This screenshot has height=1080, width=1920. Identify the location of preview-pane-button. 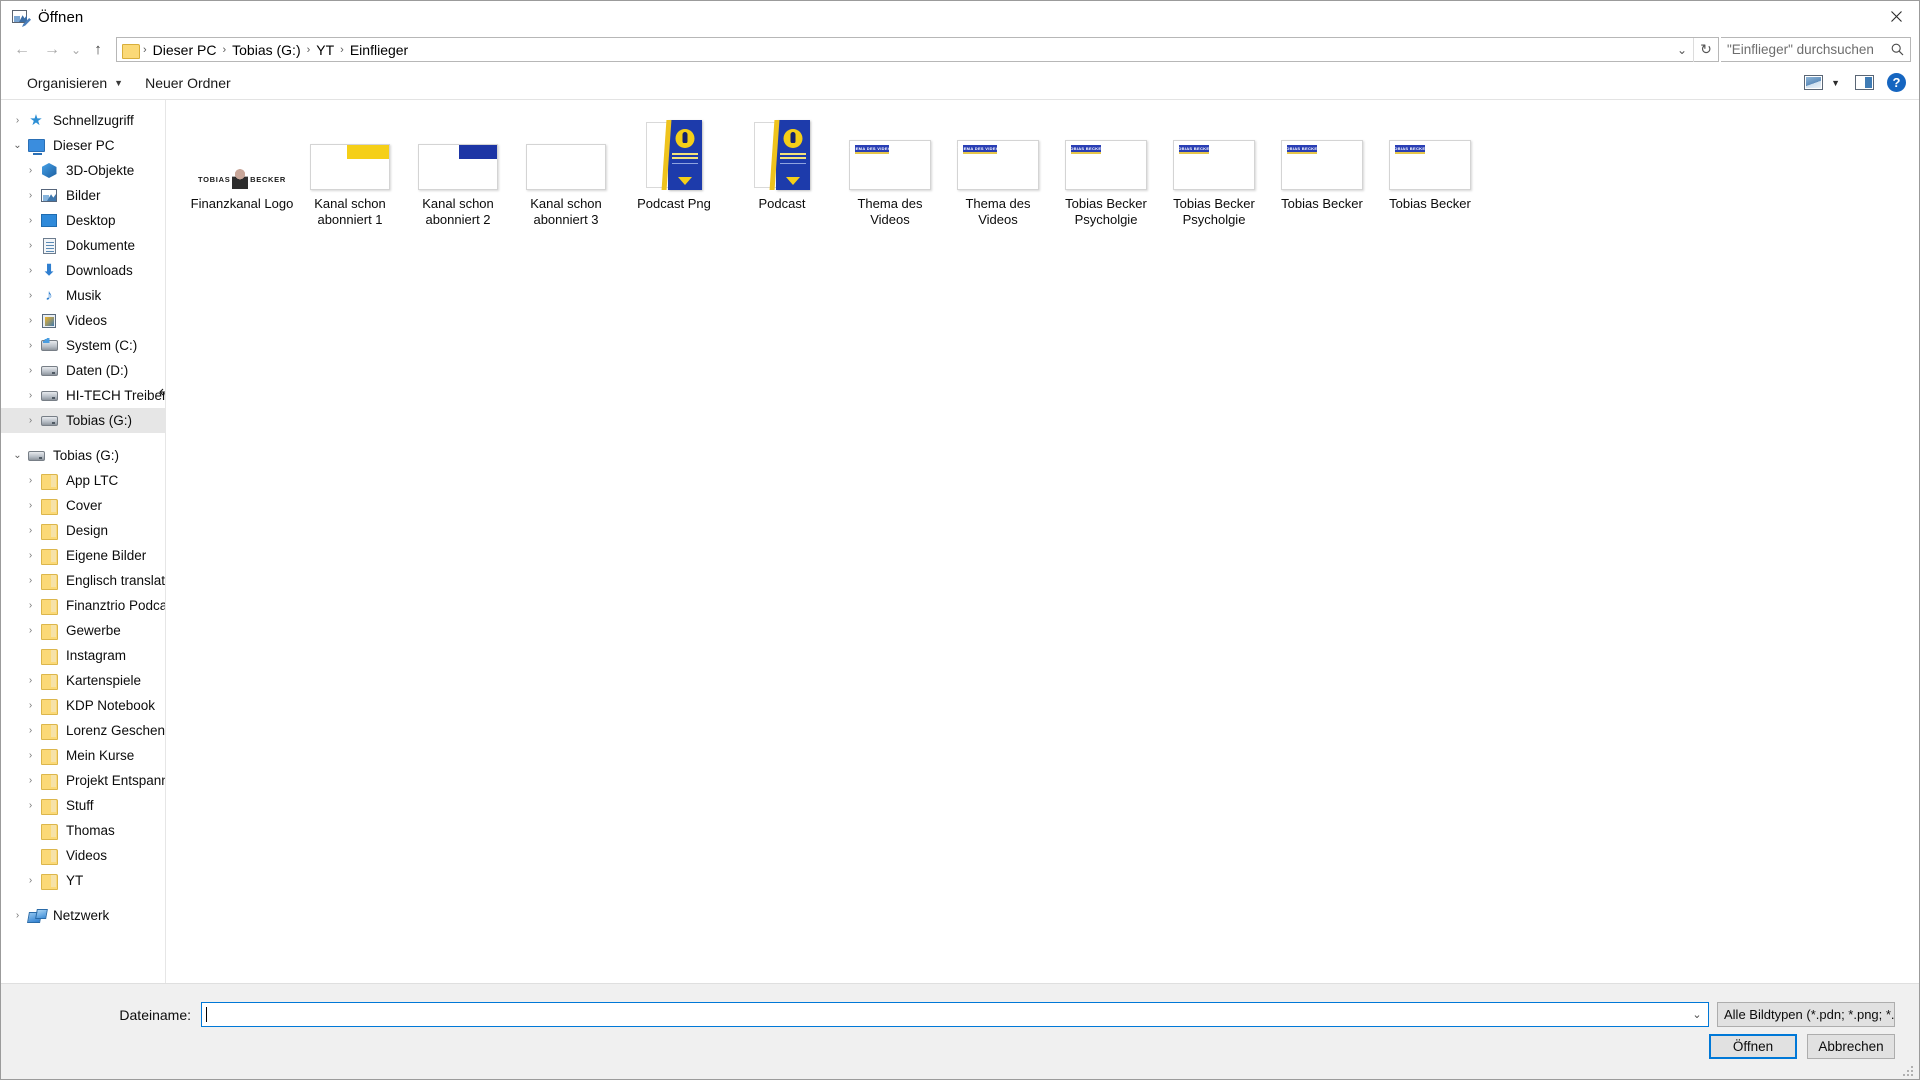
(1864, 83).